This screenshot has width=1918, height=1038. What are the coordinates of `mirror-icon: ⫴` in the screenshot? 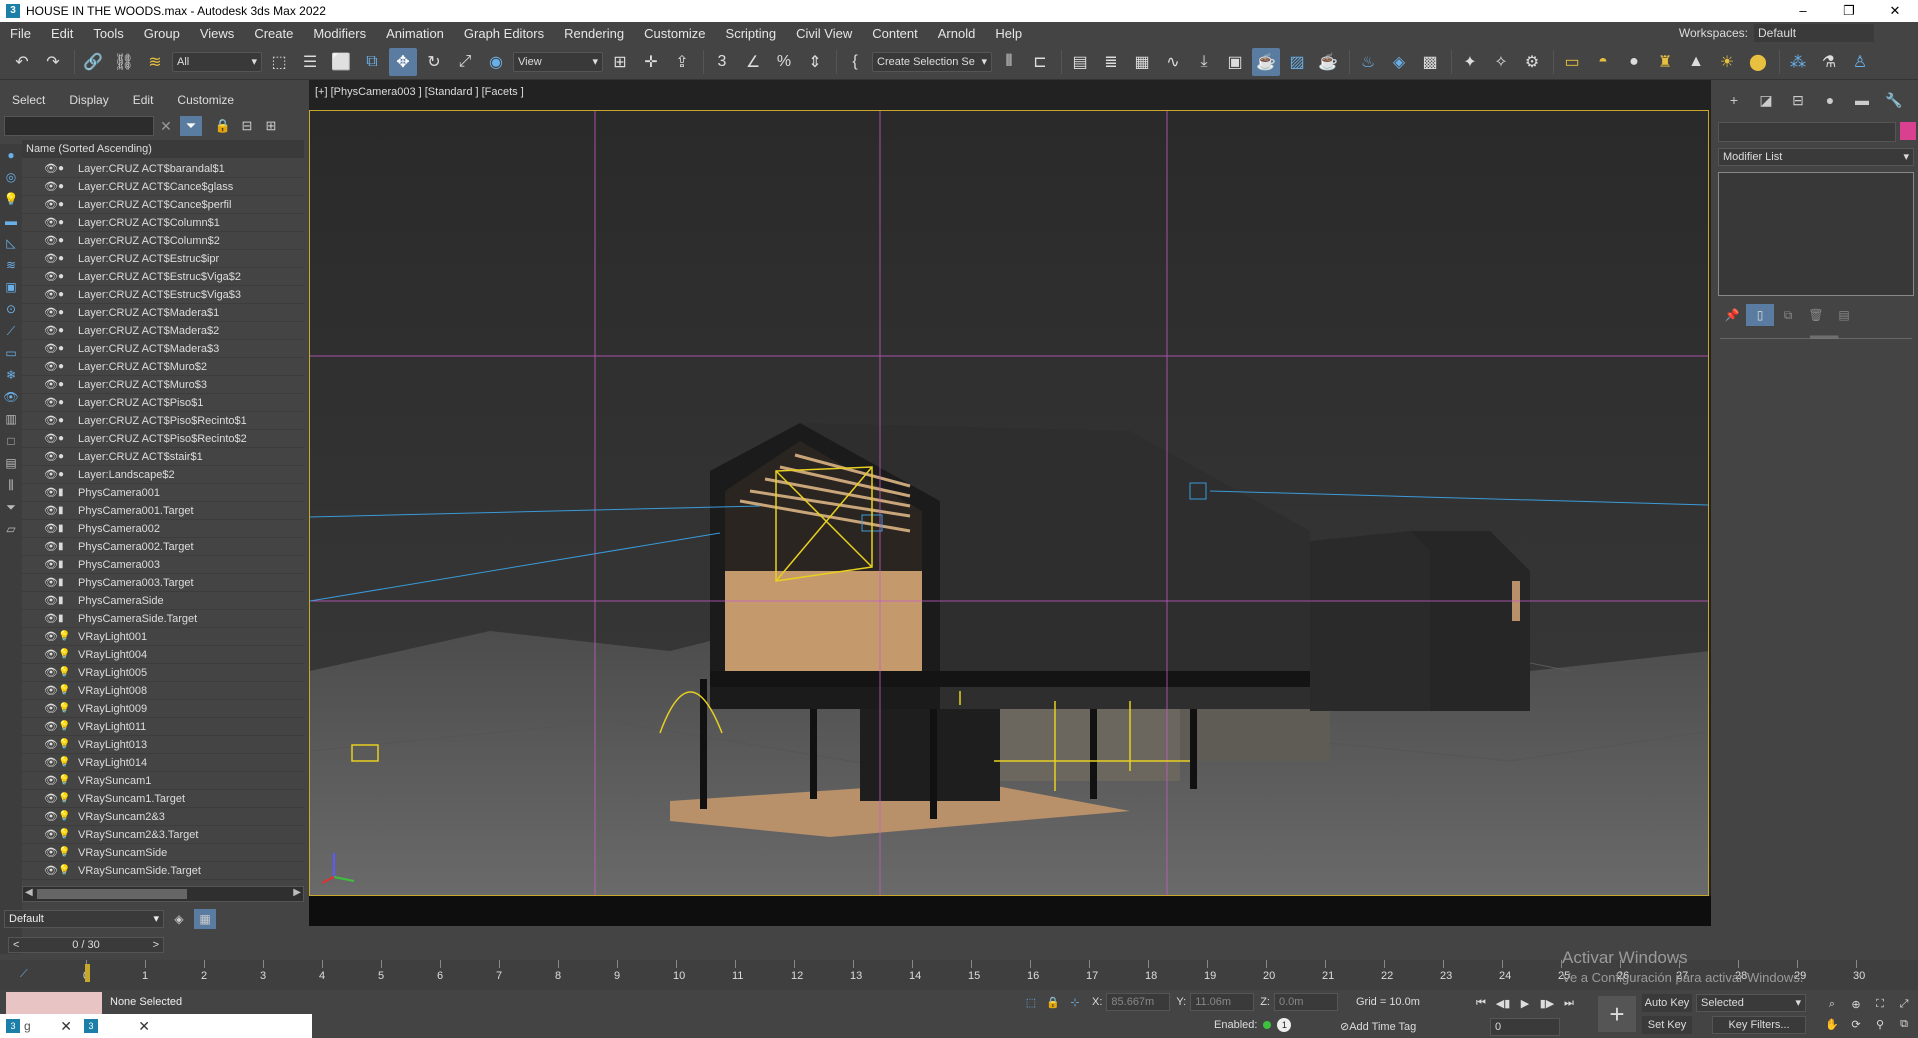 It's located at (1009, 62).